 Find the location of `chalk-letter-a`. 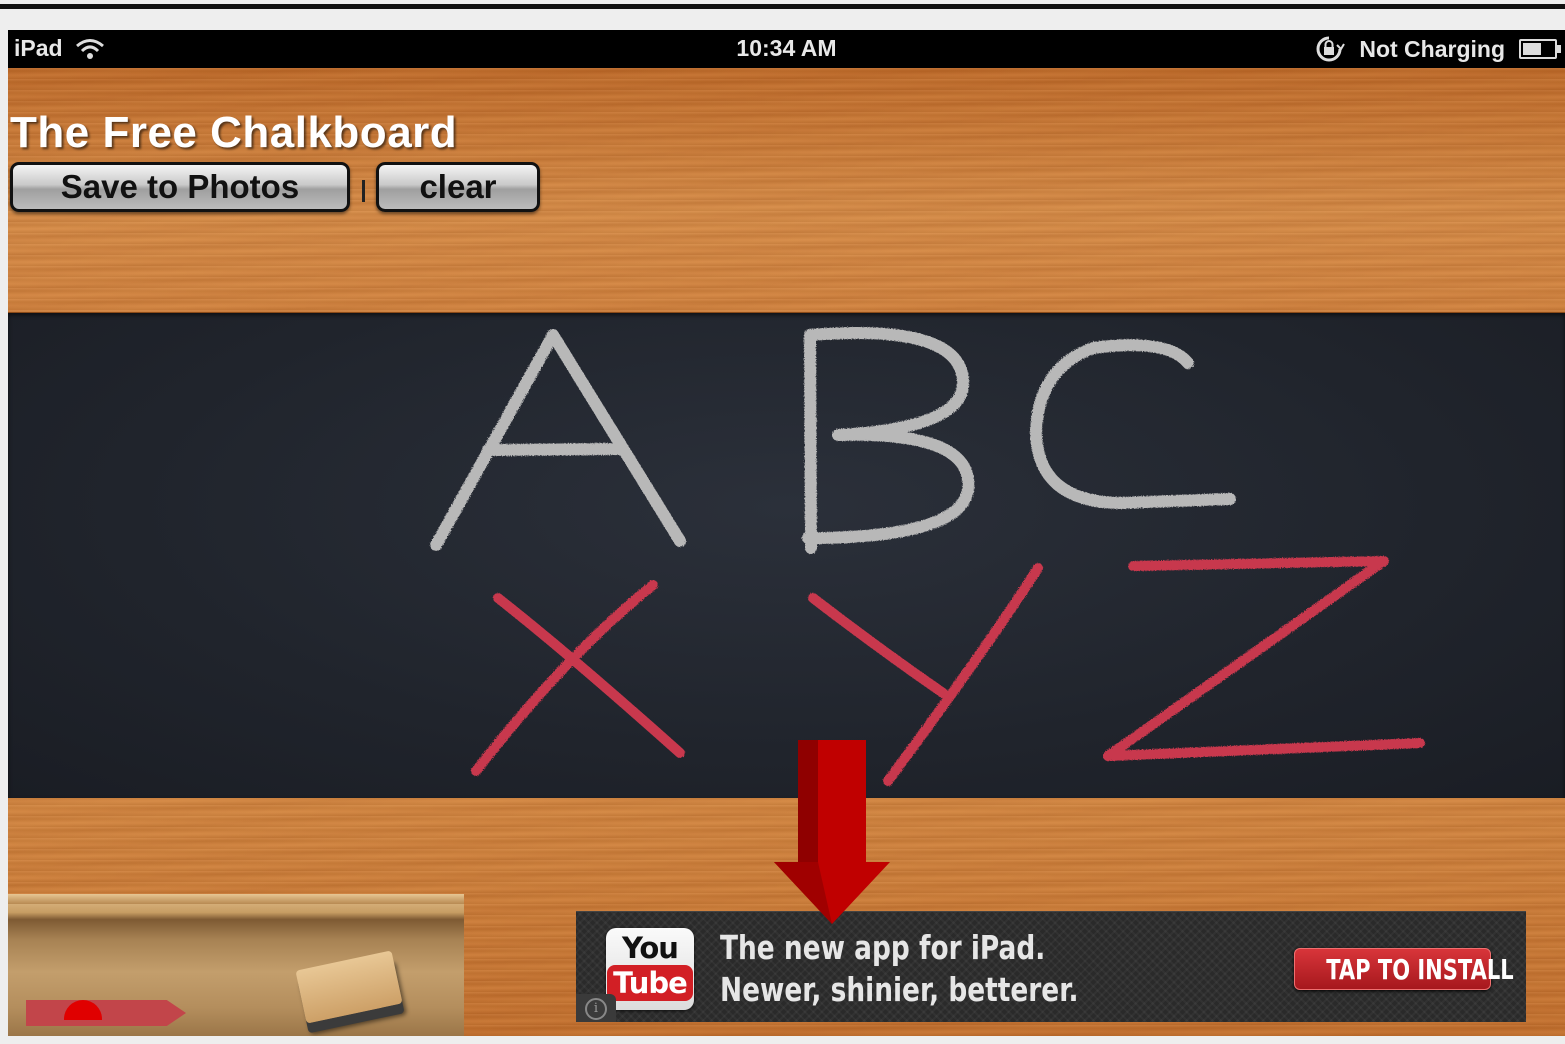

chalk-letter-a is located at coordinates (558, 440).